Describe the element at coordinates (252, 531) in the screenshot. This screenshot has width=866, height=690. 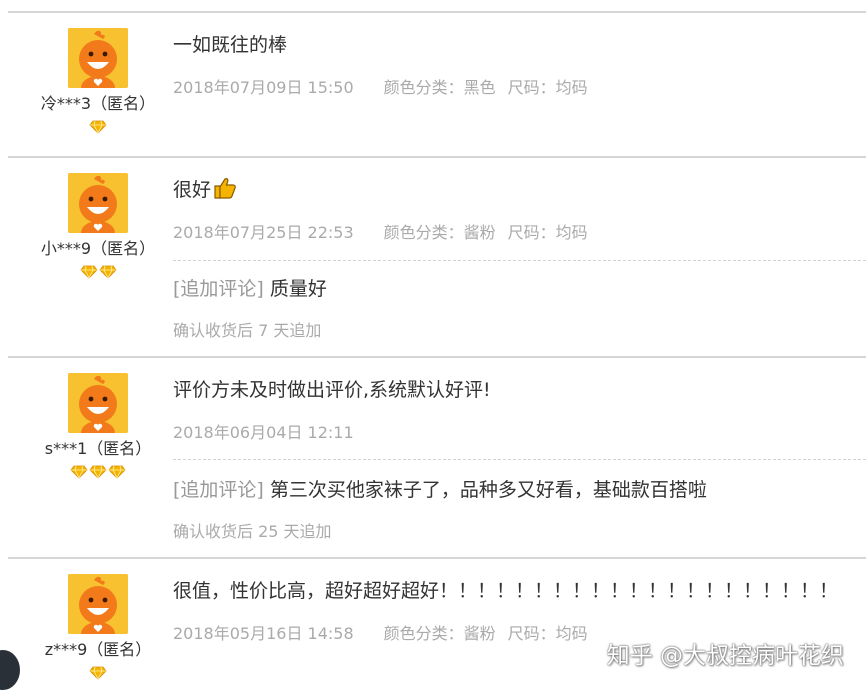
I see `append-note: 确认收货后 25 天追加` at that location.